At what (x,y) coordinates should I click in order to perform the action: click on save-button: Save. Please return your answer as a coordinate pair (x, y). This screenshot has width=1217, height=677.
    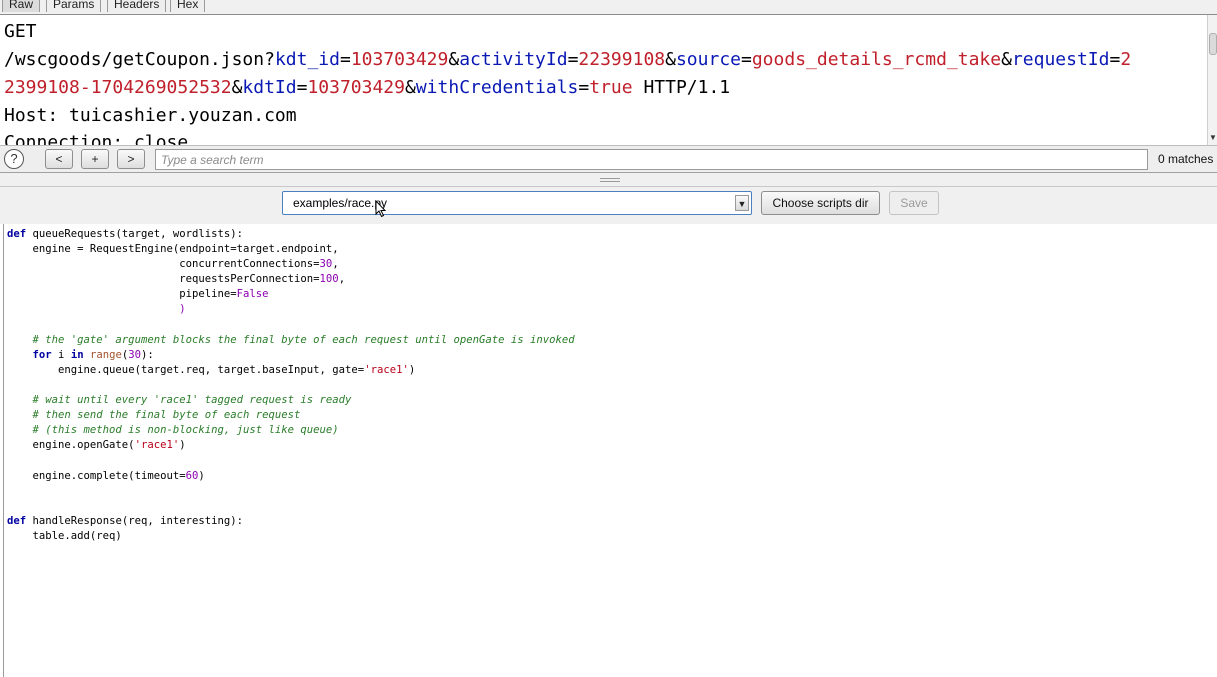
    Looking at the image, I should click on (914, 203).